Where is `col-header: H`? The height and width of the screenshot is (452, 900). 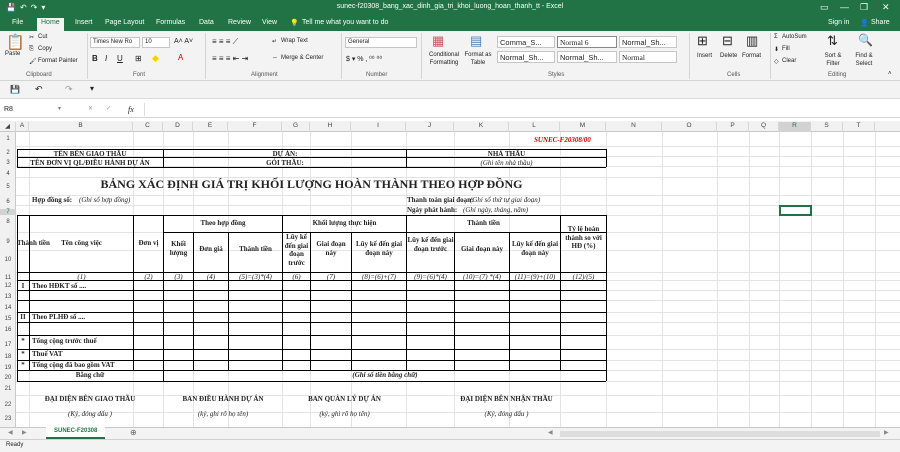
col-header: H is located at coordinates (330, 127).